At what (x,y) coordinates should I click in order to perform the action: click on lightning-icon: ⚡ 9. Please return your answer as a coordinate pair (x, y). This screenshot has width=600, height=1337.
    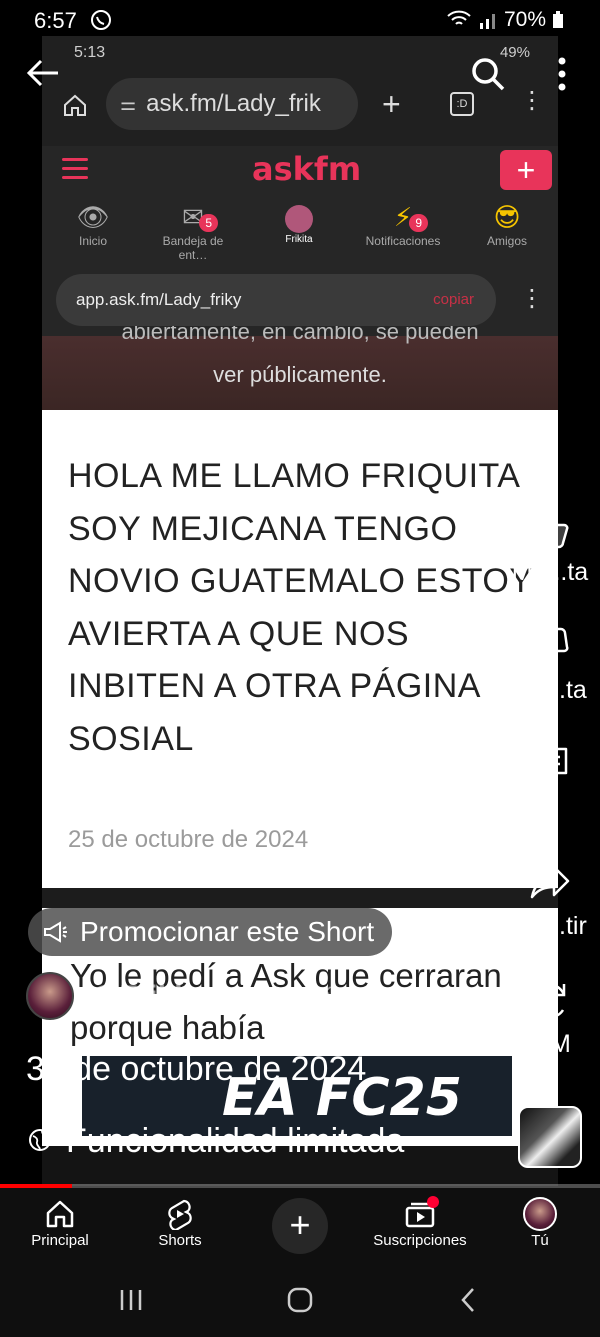
    Looking at the image, I should click on (403, 217).